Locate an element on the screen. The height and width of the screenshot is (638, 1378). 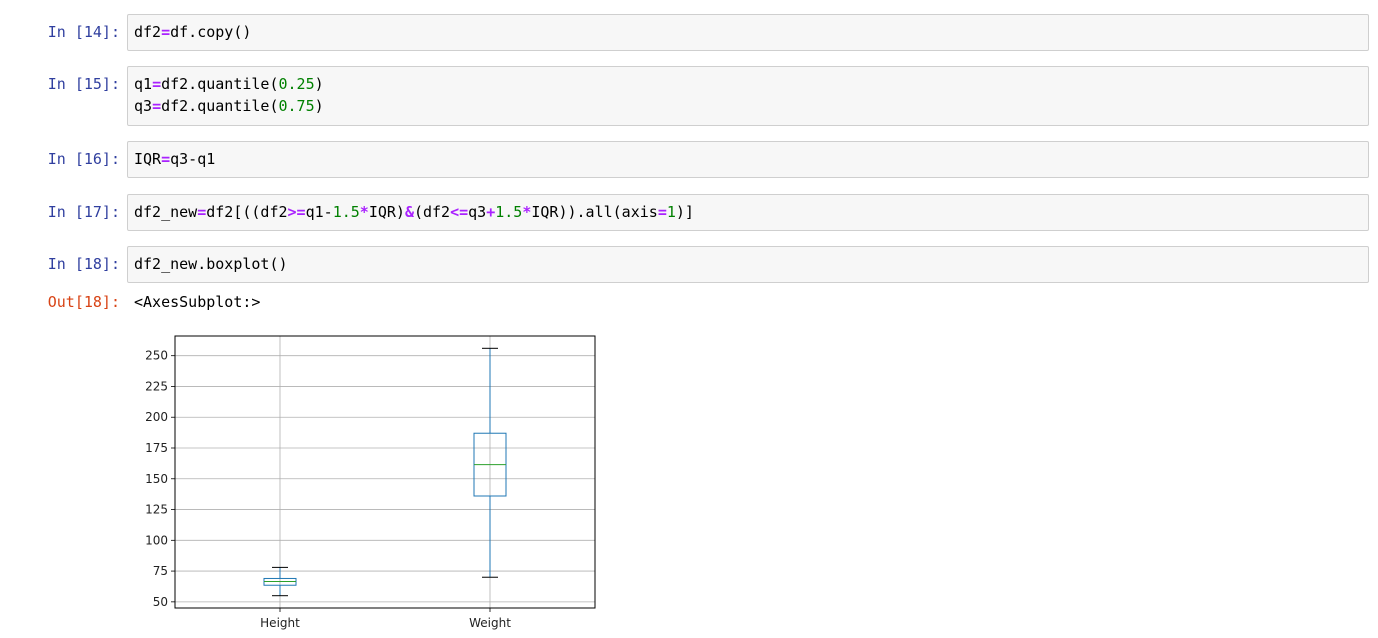
code-token: )] is located at coordinates (684, 212).